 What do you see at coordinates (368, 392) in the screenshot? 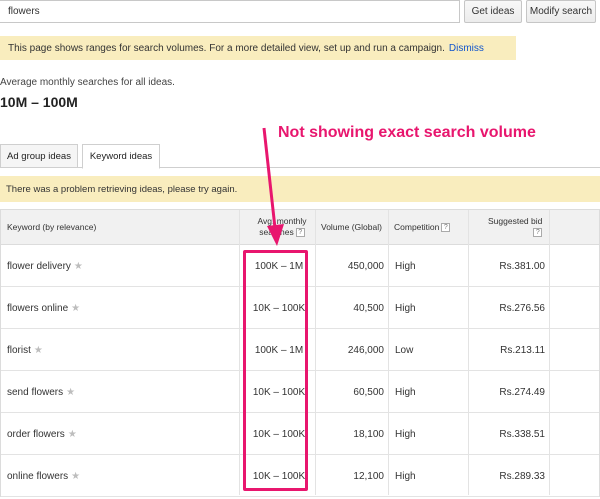
I see `volume-cell: 60,500` at bounding box center [368, 392].